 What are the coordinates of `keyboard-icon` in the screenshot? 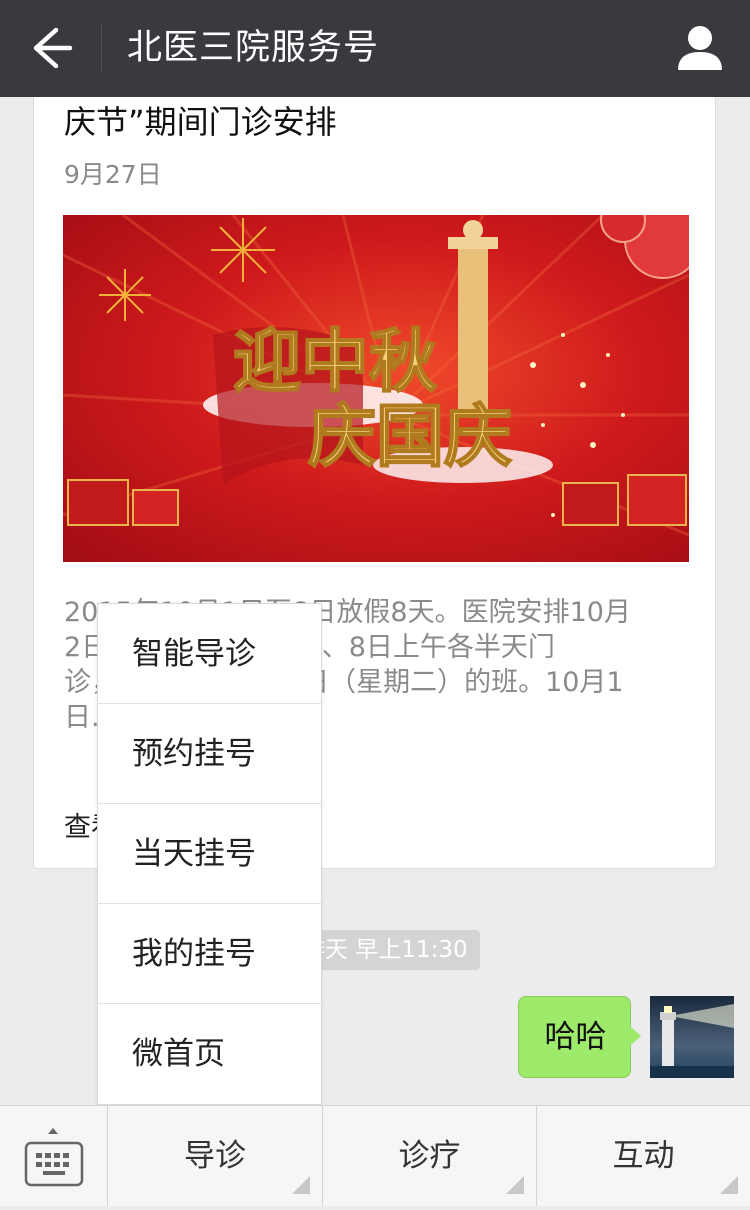 It's located at (54, 1157).